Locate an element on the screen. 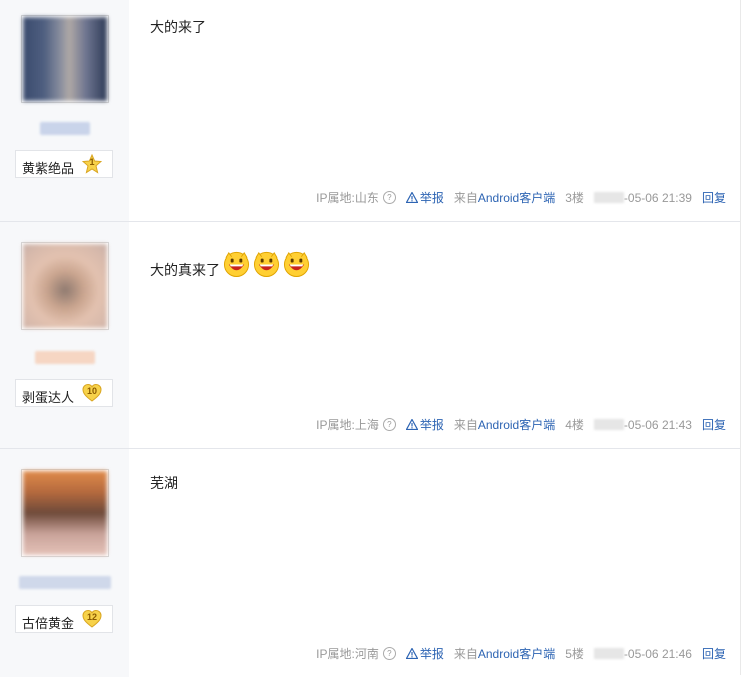 The image size is (747, 677). post-time-text: -05-06 21:43 is located at coordinates (657, 424).